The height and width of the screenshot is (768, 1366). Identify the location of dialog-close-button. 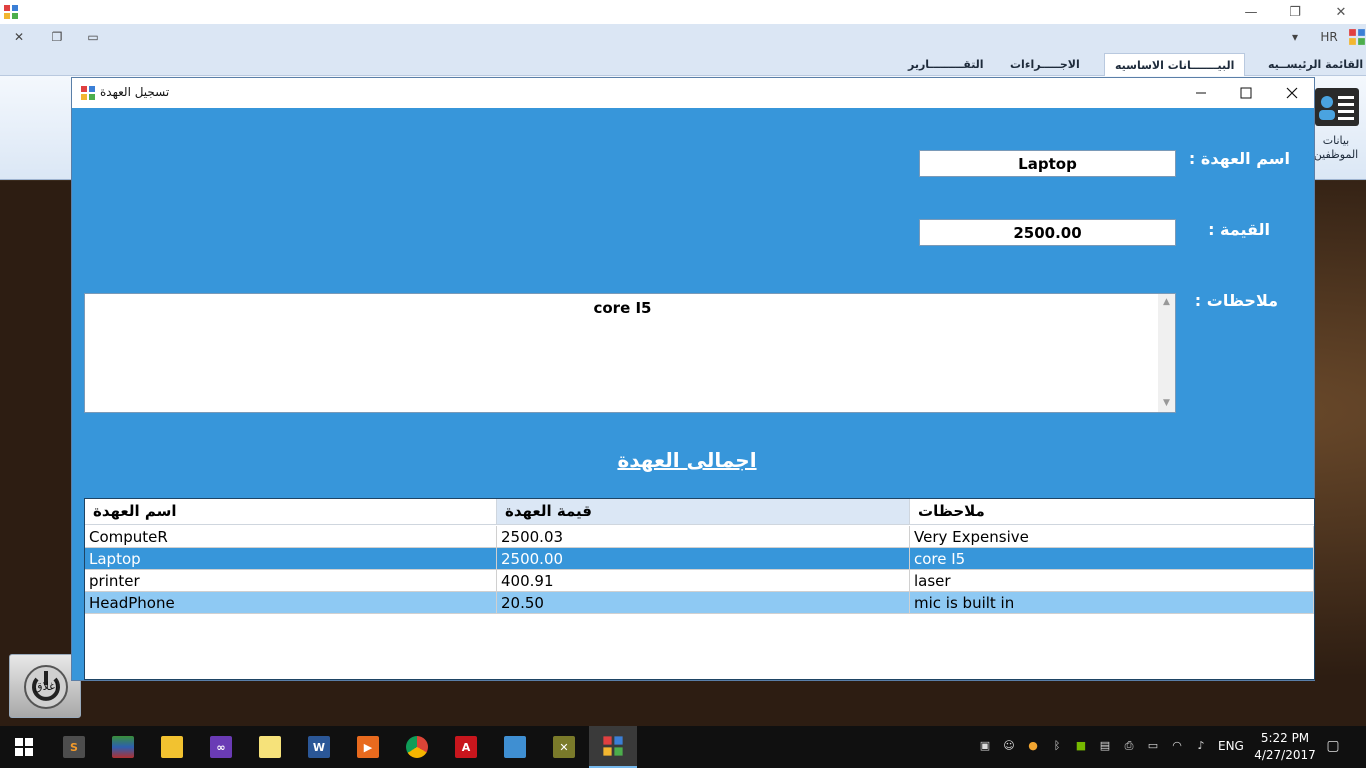
(1292, 93).